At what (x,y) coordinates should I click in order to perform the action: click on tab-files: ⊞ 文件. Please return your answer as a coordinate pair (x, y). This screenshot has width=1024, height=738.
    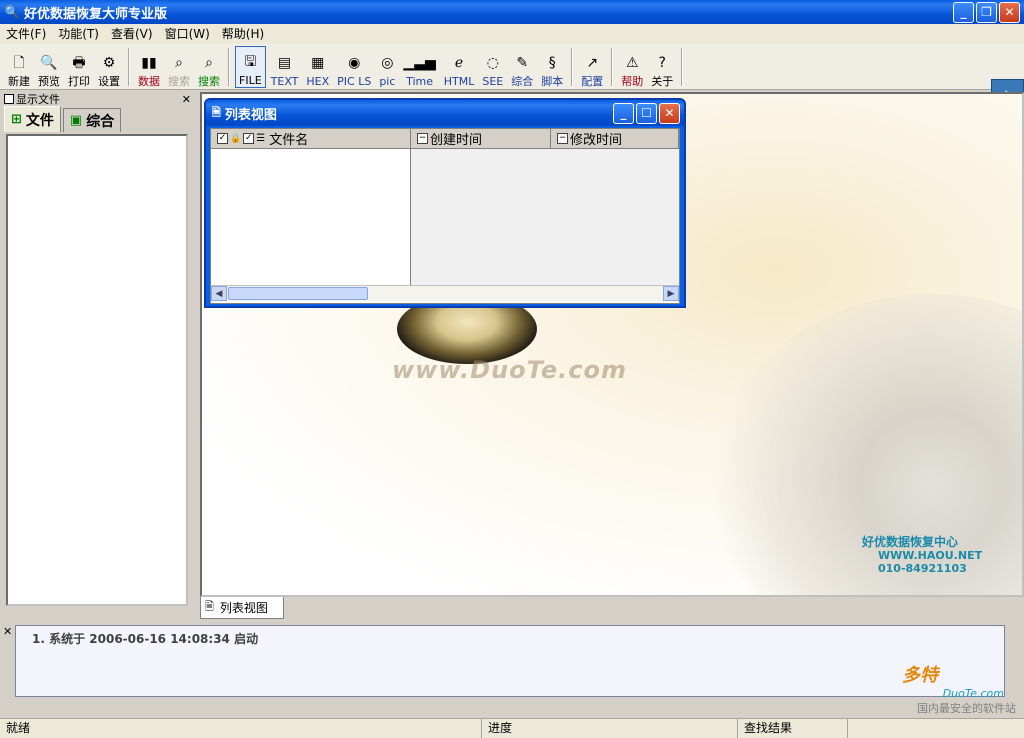
    Looking at the image, I should click on (32, 119).